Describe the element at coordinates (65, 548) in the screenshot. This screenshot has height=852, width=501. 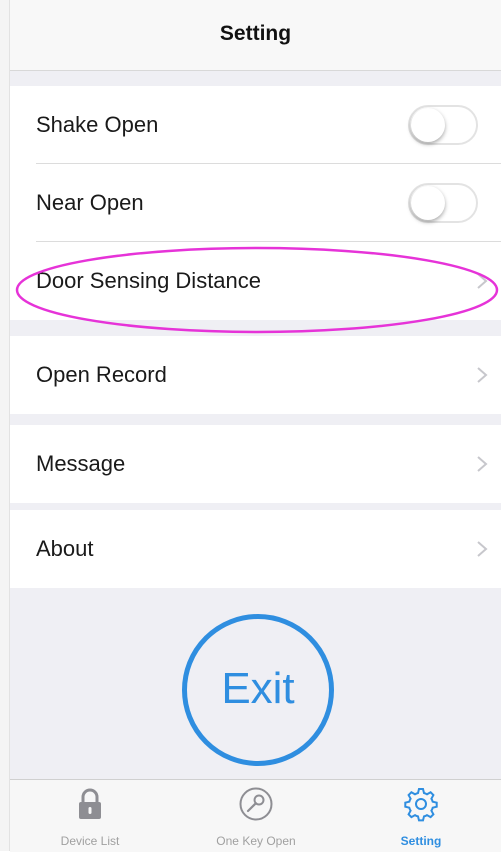
I see `about-label: About` at that location.